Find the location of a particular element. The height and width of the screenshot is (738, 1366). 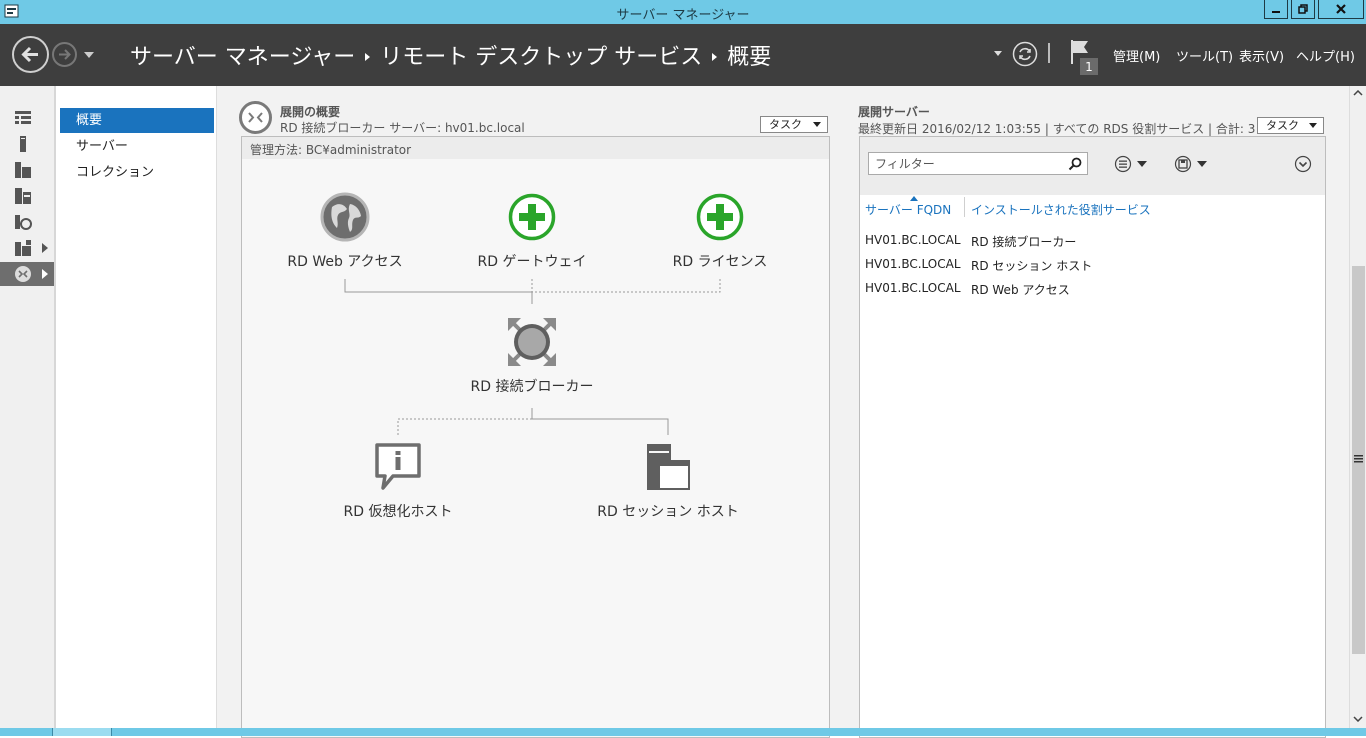

role-label-web: RD Web アクセス is located at coordinates (345, 262).